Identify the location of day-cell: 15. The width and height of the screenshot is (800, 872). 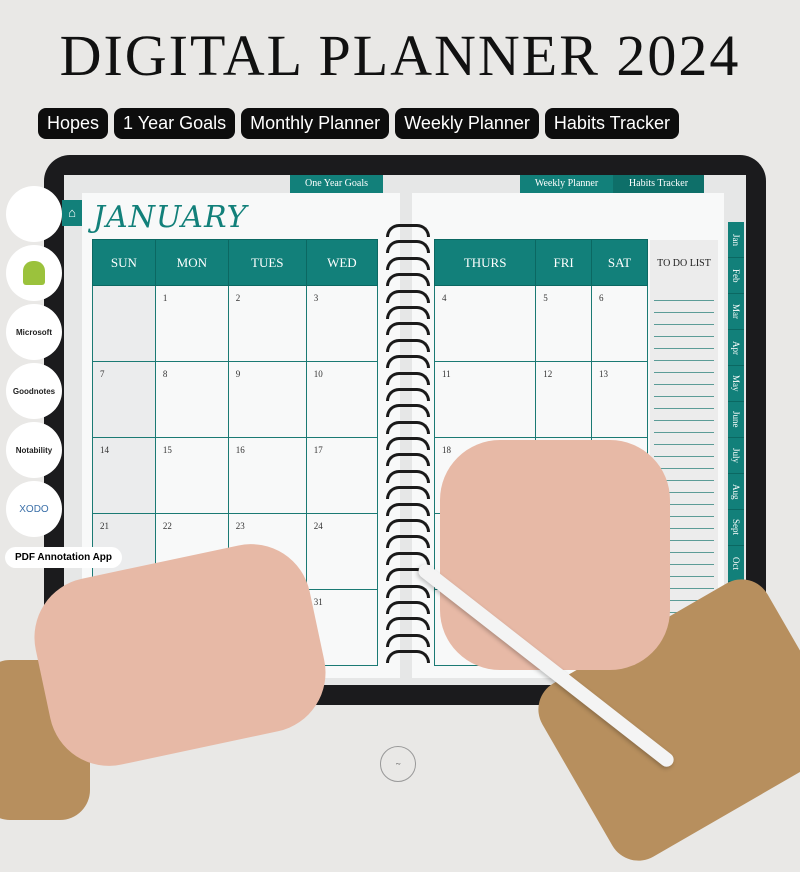
(191, 475).